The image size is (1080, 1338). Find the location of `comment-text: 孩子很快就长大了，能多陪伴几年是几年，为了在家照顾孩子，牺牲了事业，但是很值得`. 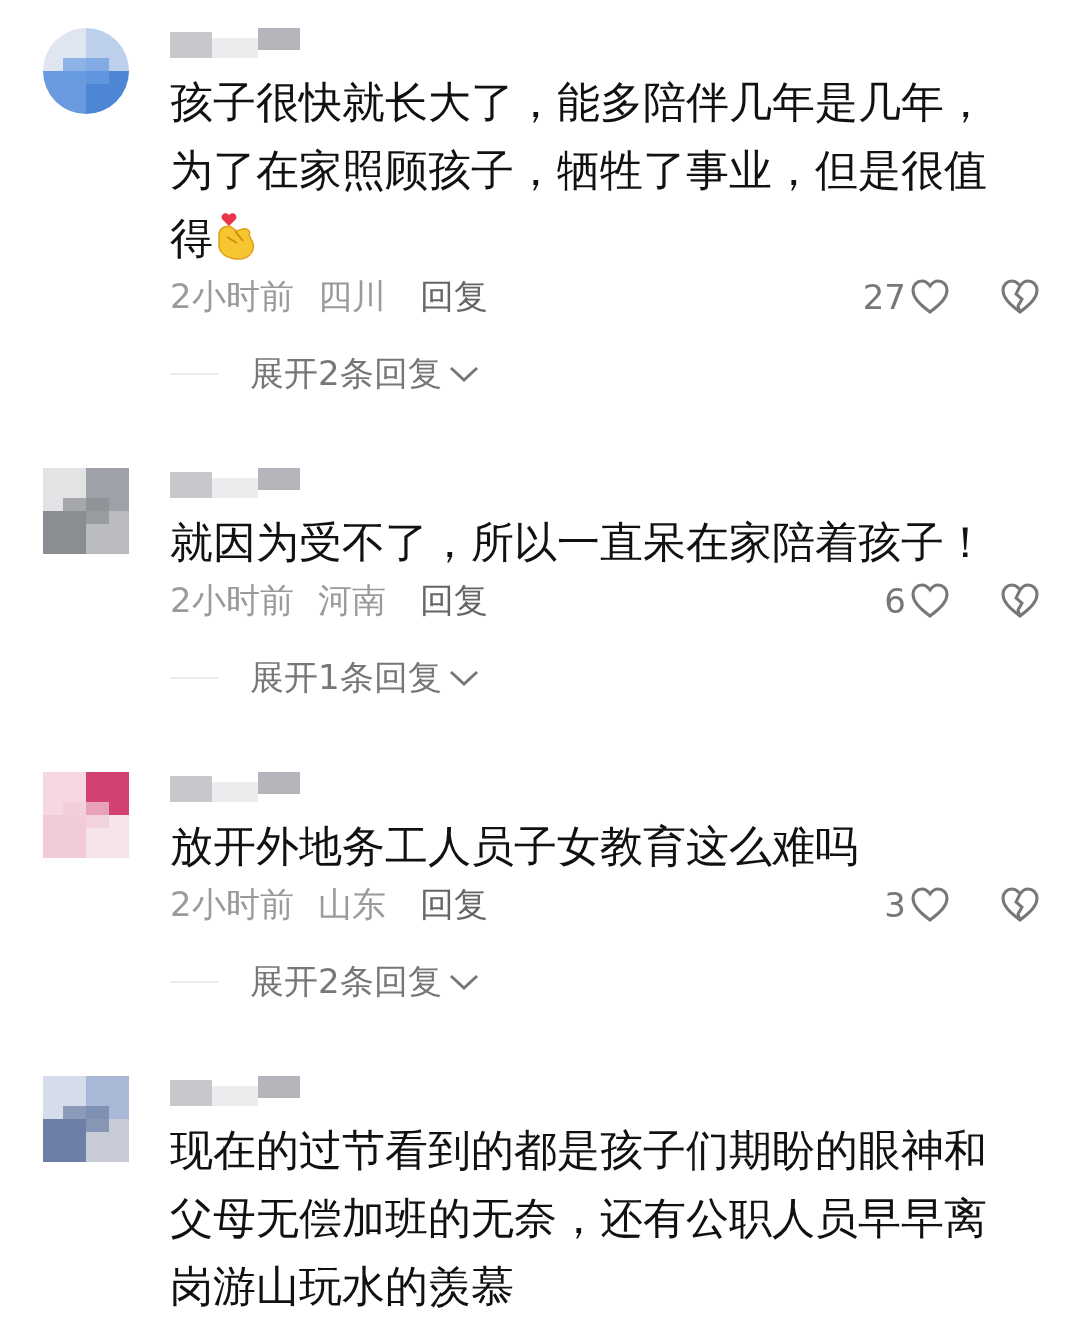

comment-text: 孩子很快就长大了，能多陪伴几年是几年，为了在家照顾孩子，牺牲了事业，但是很值得 is located at coordinates (579, 170).